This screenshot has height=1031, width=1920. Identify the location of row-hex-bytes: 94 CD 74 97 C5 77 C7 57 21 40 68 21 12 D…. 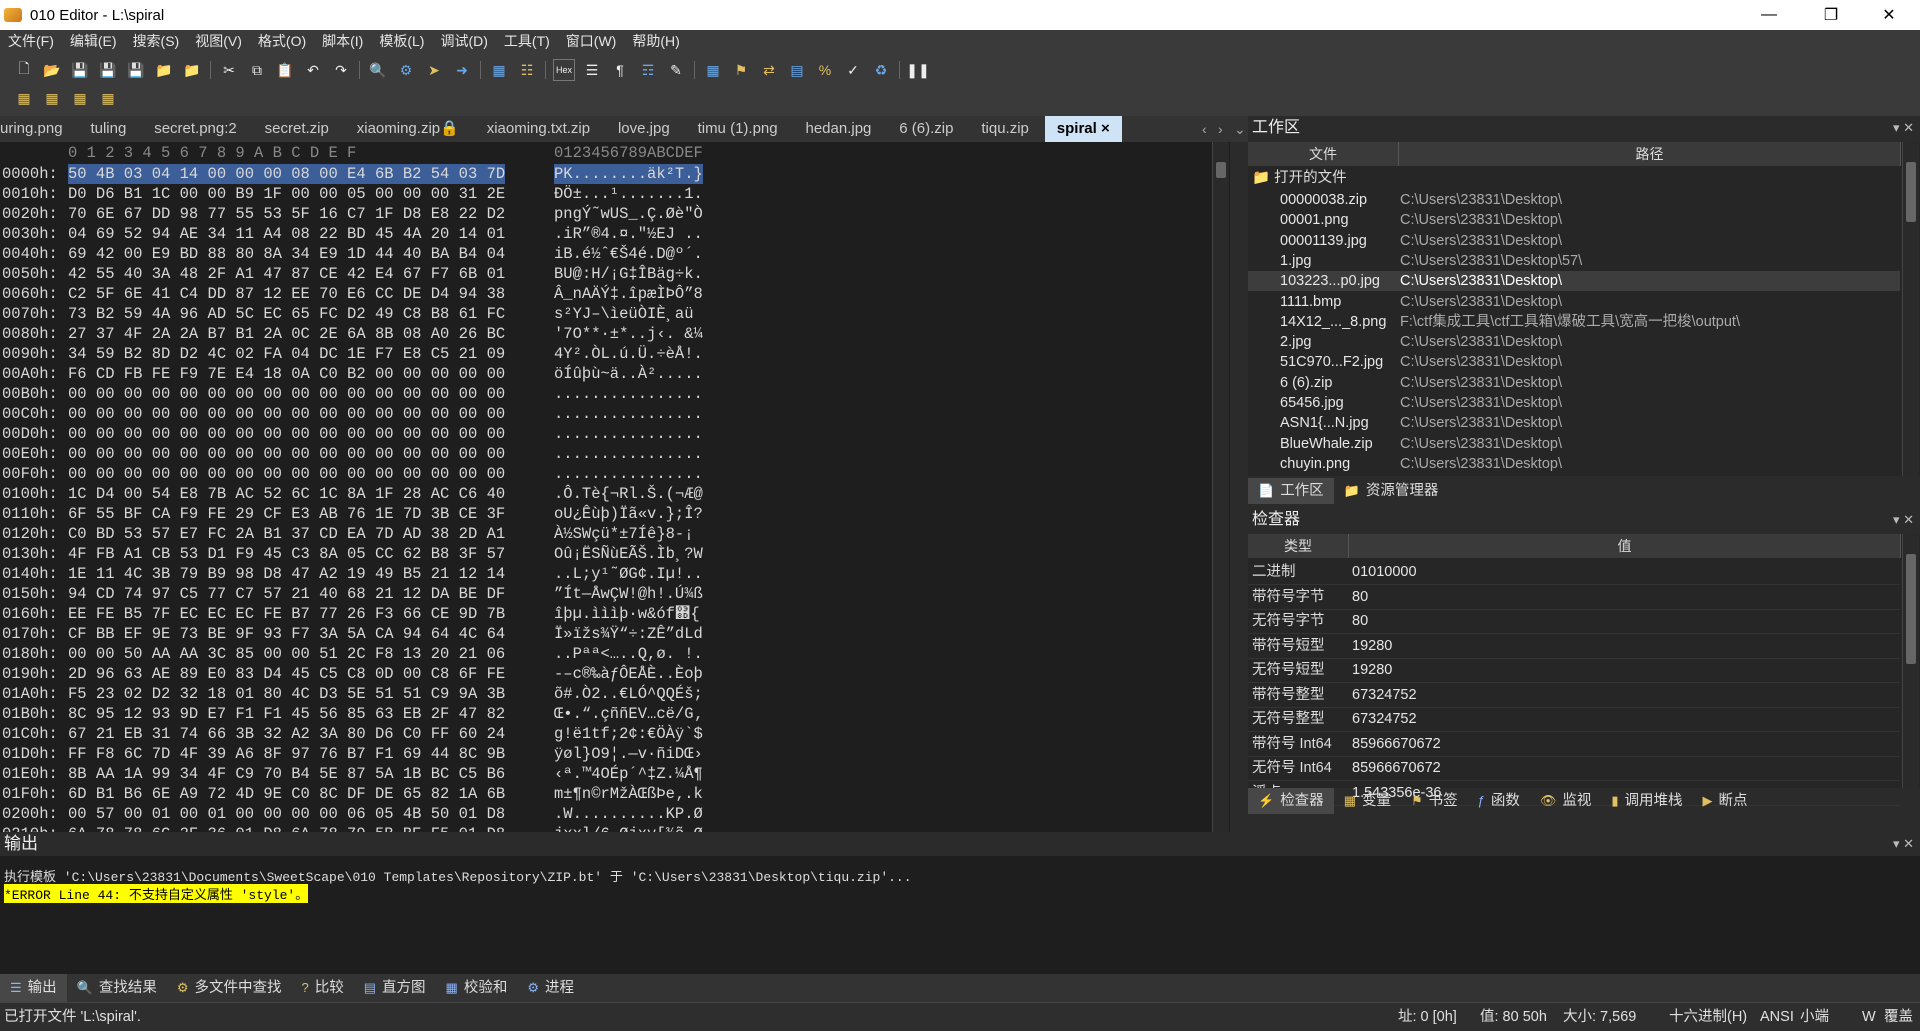
(286, 594).